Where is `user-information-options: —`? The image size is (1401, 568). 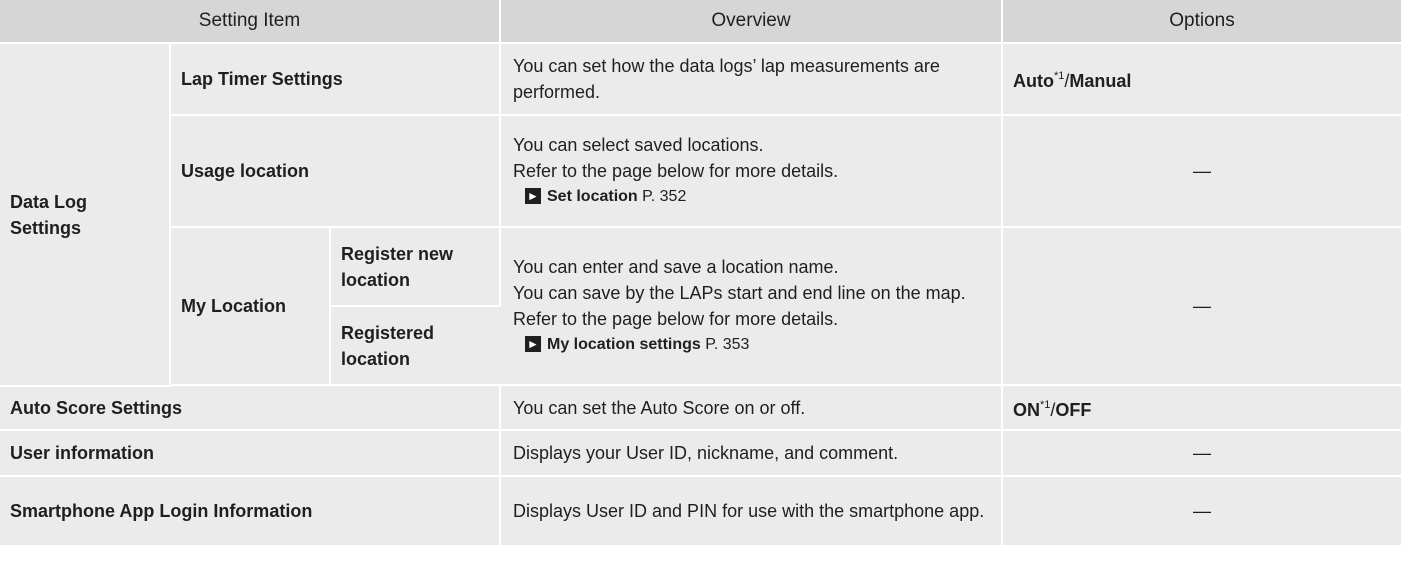 user-information-options: — is located at coordinates (1201, 453).